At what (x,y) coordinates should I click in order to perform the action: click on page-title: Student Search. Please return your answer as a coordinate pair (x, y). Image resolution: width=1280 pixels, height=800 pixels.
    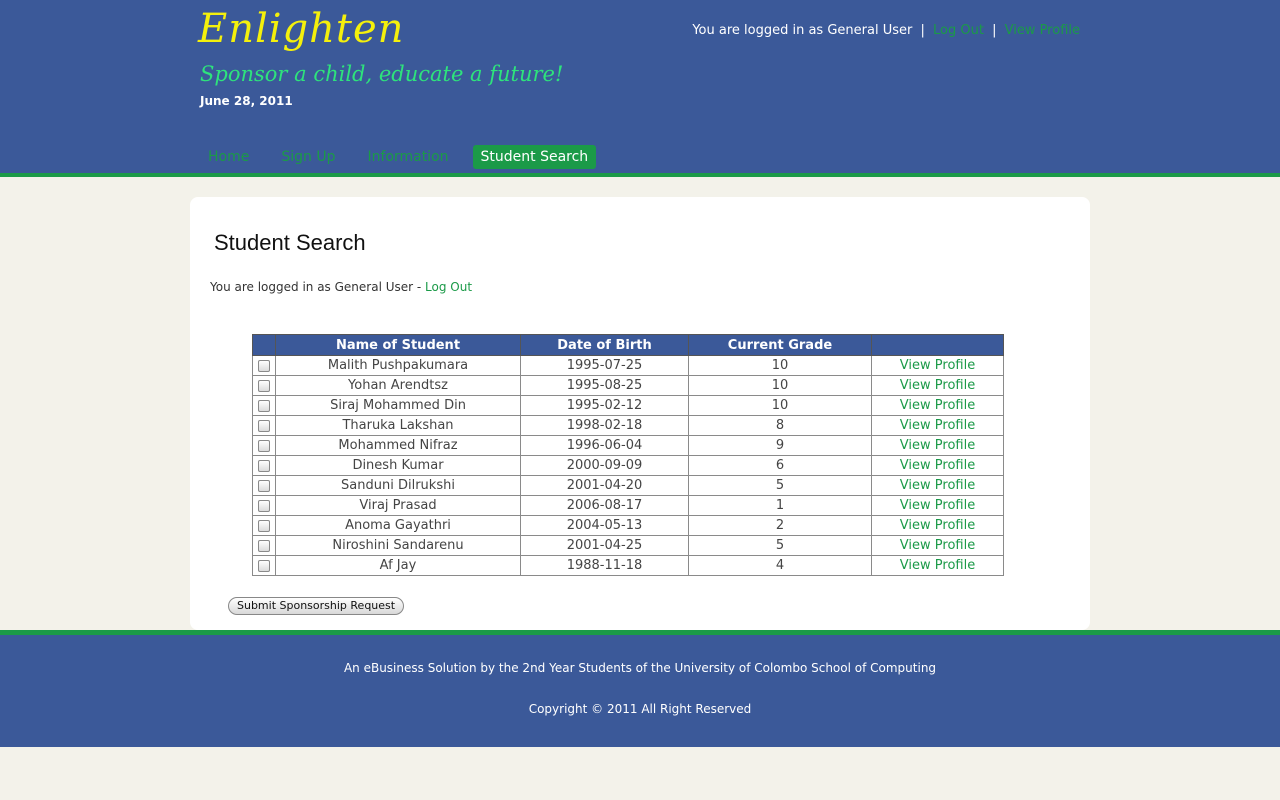
    Looking at the image, I should click on (290, 242).